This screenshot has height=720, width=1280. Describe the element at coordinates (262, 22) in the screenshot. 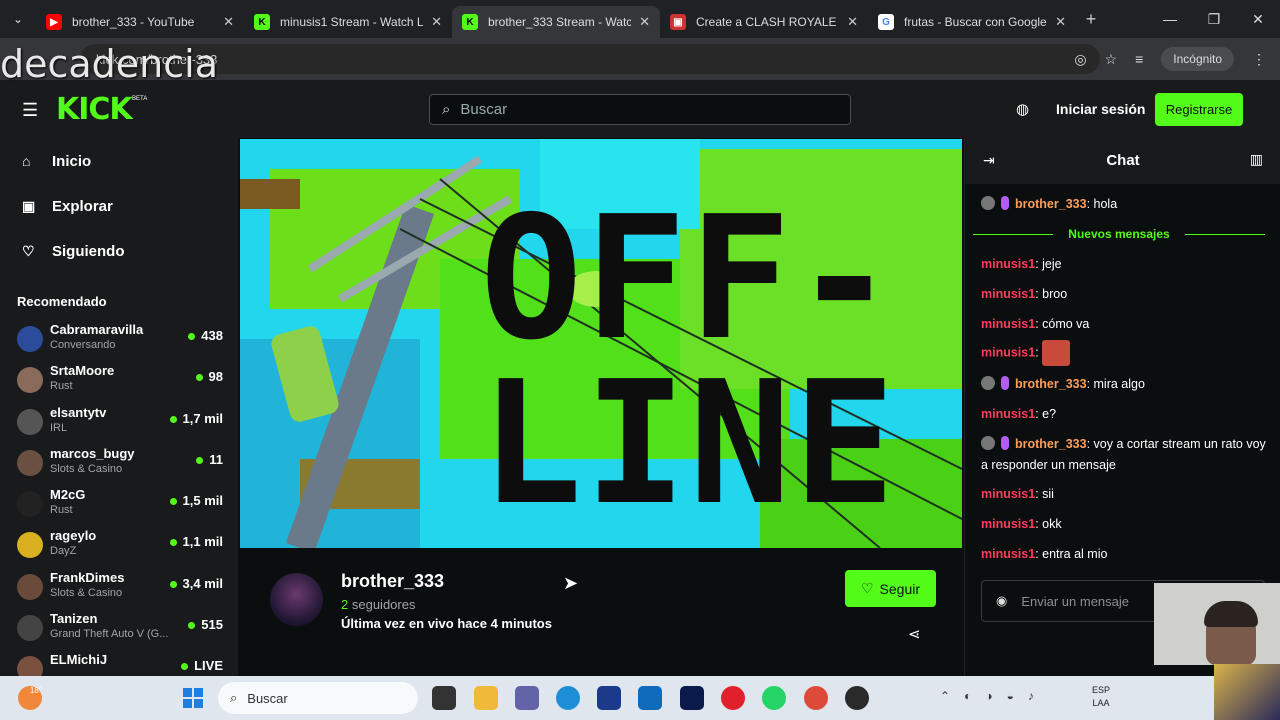

I see `kick-icon: K` at that location.